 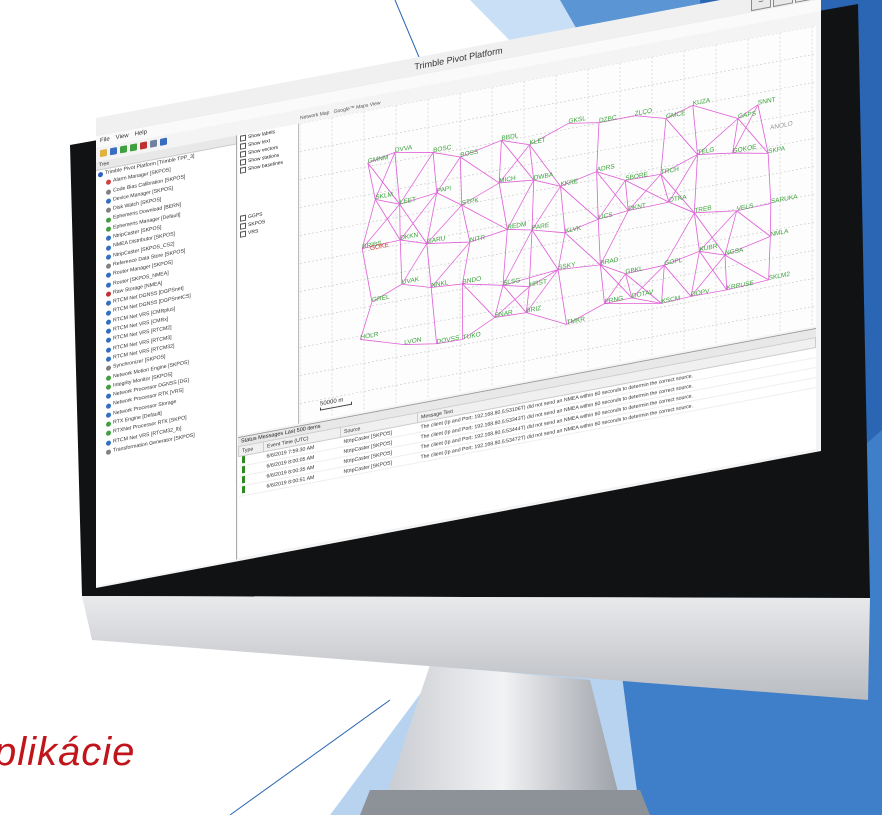 What do you see at coordinates (509, 137) in the screenshot?
I see `station-label: BBDL` at bounding box center [509, 137].